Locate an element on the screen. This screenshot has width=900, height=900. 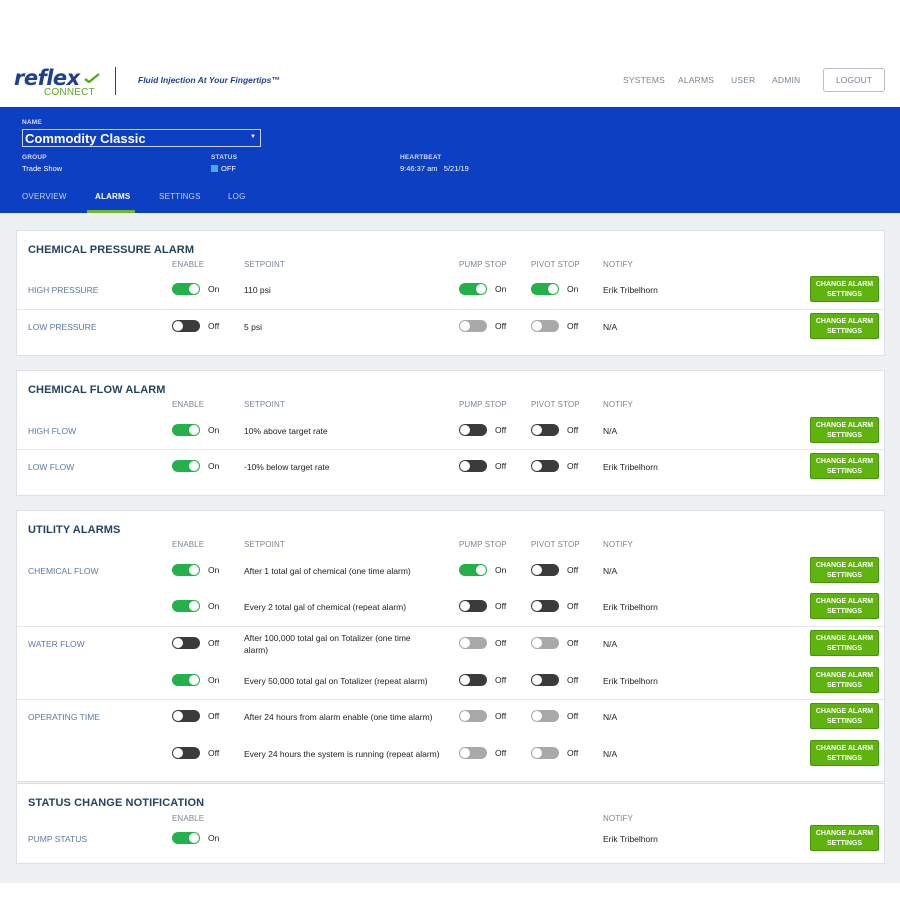
nav-alarms: ALARMS is located at coordinates (696, 80).